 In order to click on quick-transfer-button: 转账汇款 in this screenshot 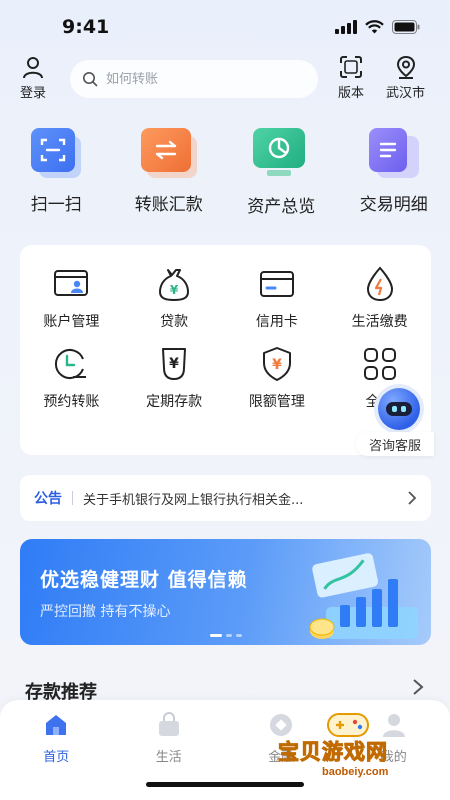, I will do `click(169, 172)`.